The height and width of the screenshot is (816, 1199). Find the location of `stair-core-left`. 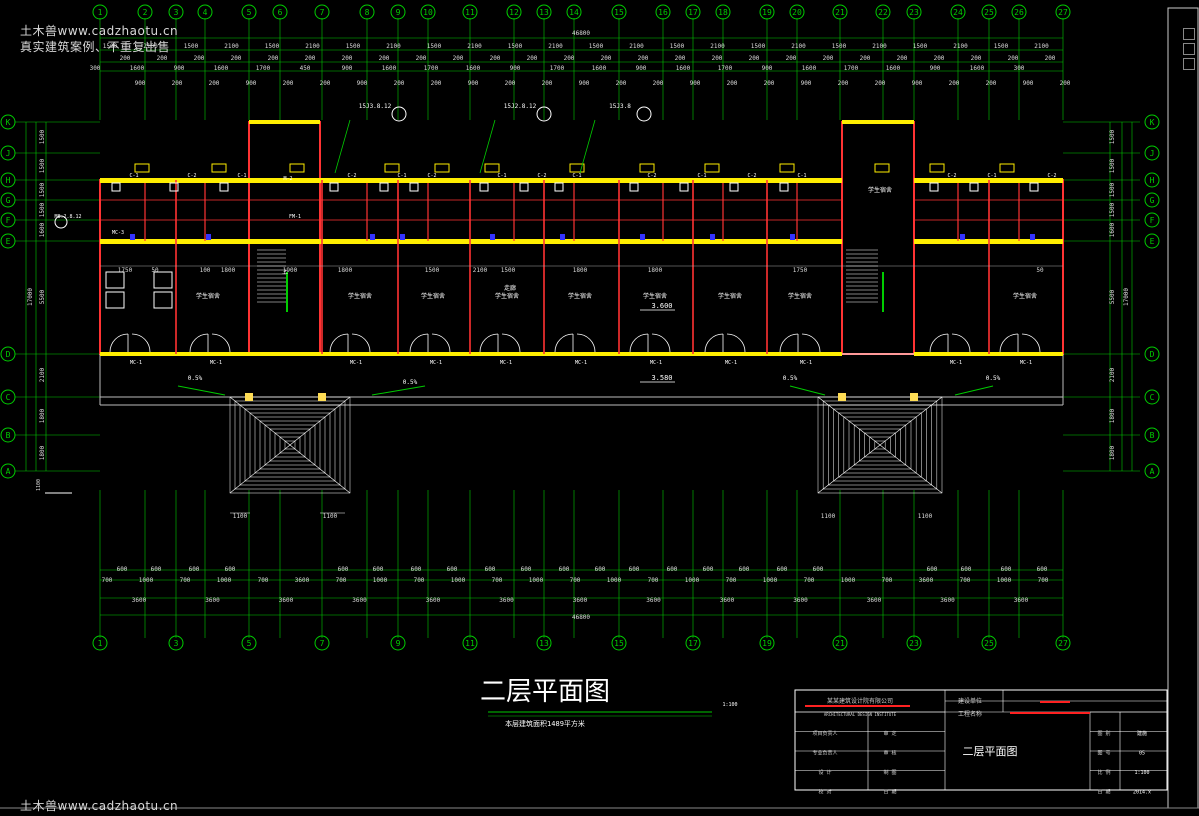

stair-core-left is located at coordinates (284, 238).